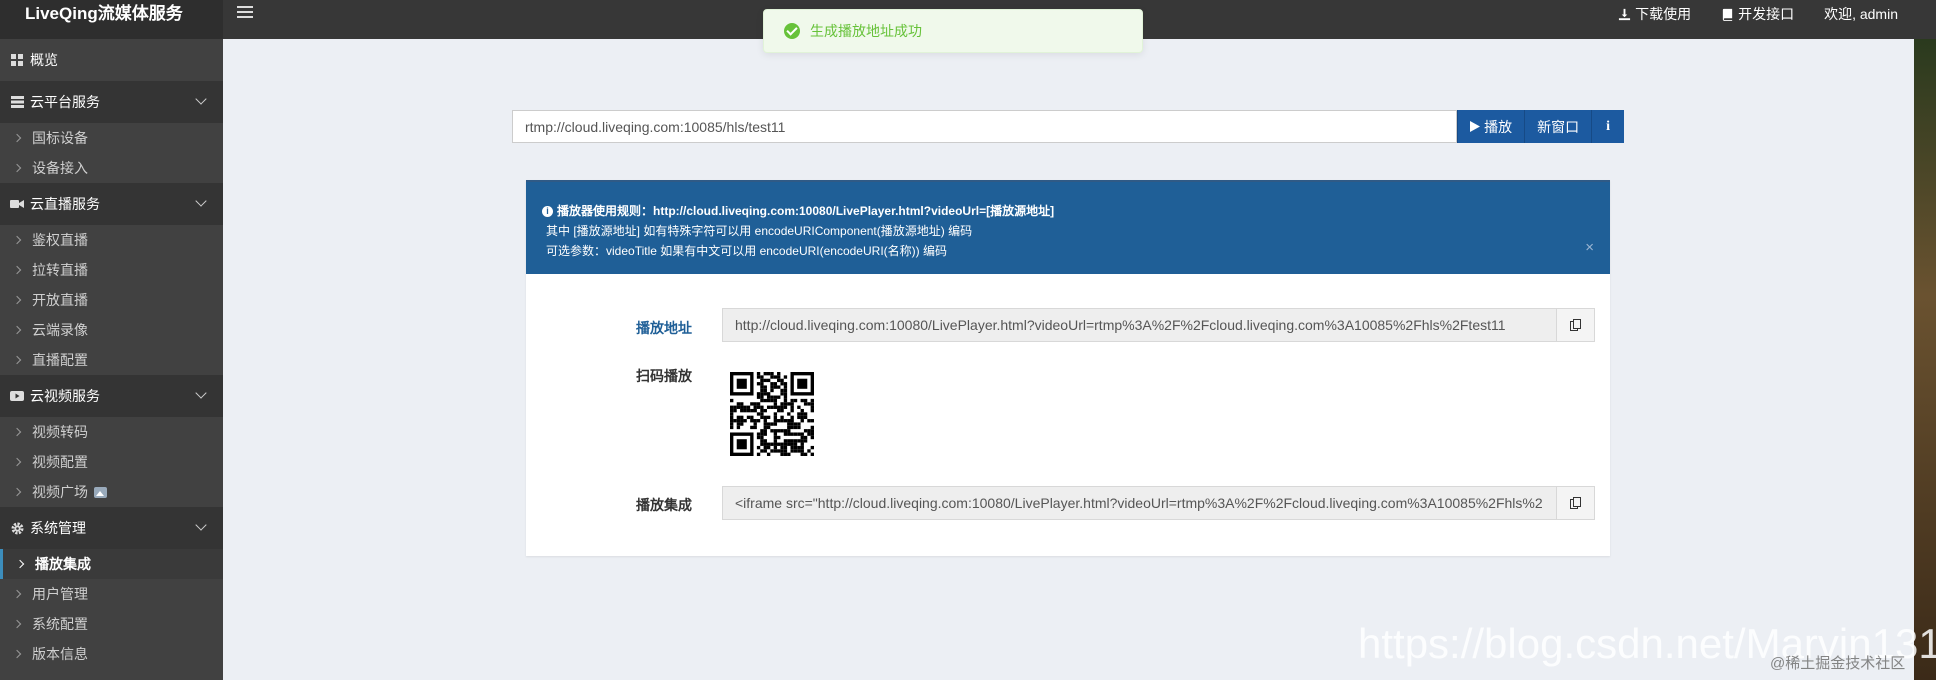 Image resolution: width=1936 pixels, height=680 pixels. Describe the element at coordinates (17, 204) in the screenshot. I see `video-camera-icon` at that location.